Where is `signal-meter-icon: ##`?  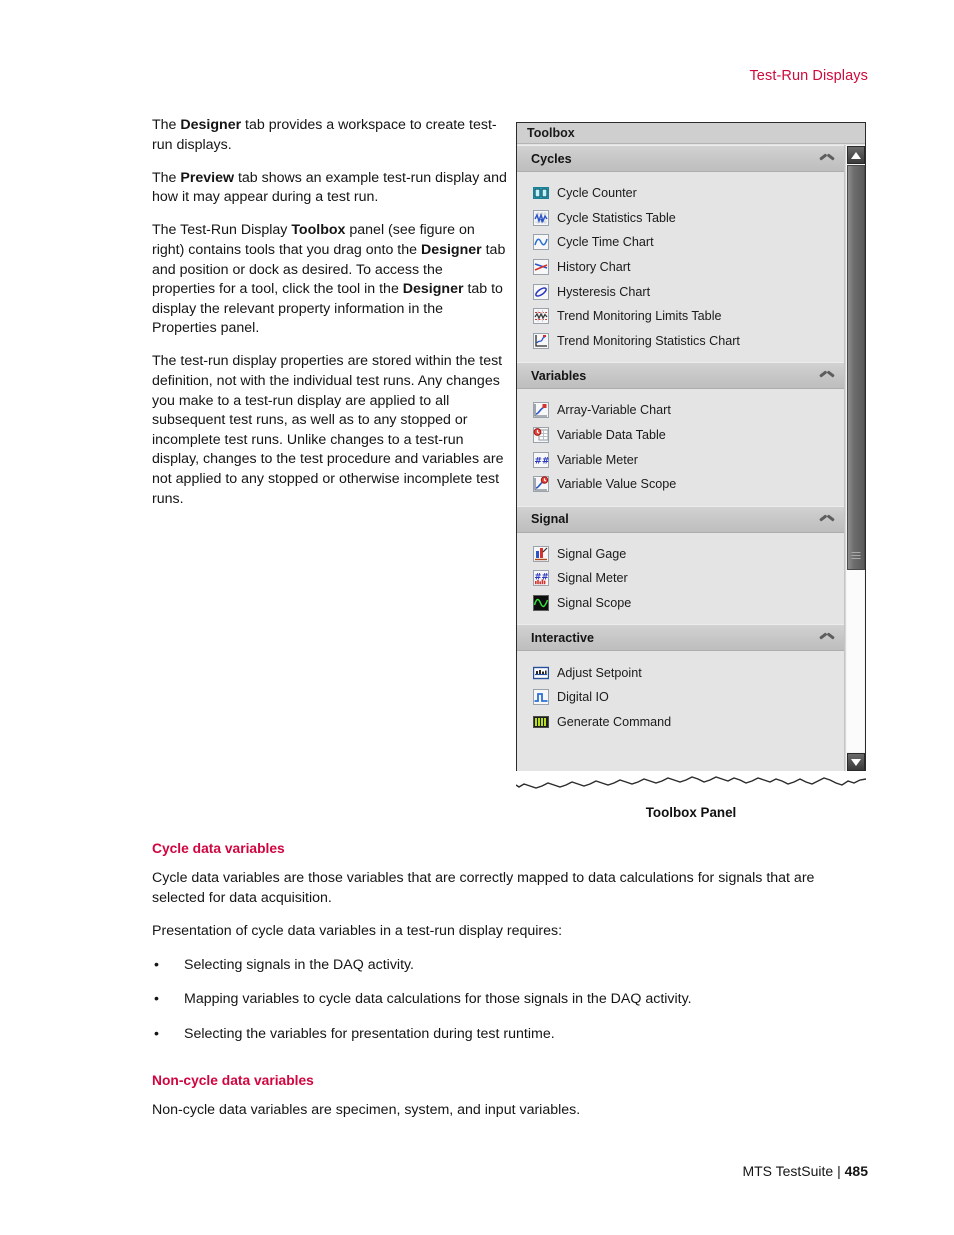 signal-meter-icon: ## is located at coordinates (541, 578).